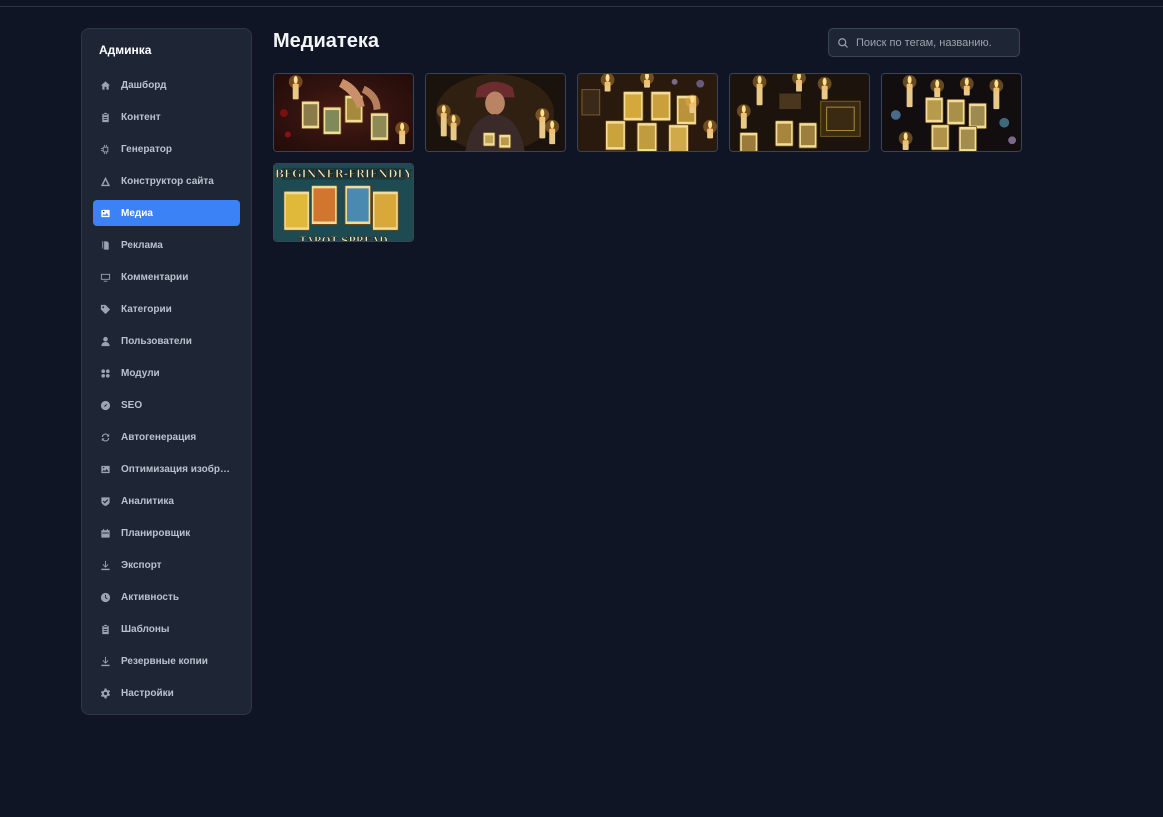 The image size is (1163, 817). I want to click on sidebar-item: Пользователи, so click(166, 341).